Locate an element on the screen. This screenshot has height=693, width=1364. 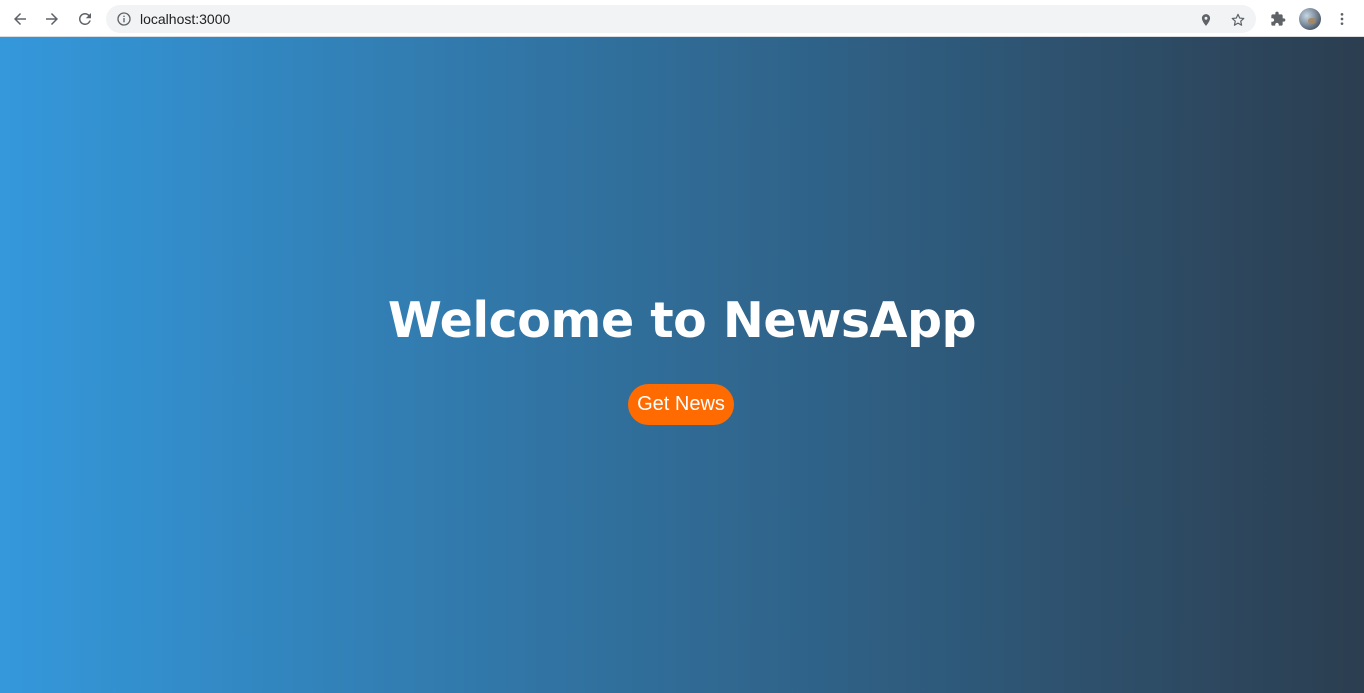
back-button is located at coordinates (20, 19).